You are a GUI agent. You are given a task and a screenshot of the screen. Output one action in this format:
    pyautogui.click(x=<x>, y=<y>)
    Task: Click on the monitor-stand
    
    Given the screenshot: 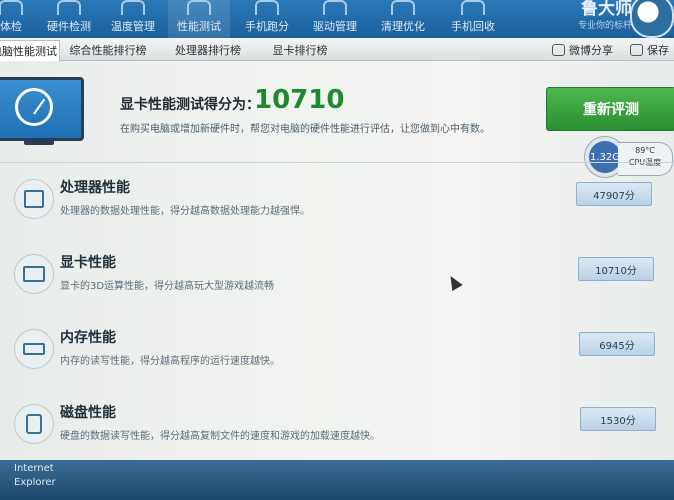 What is the action you would take?
    pyautogui.click(x=39, y=142)
    